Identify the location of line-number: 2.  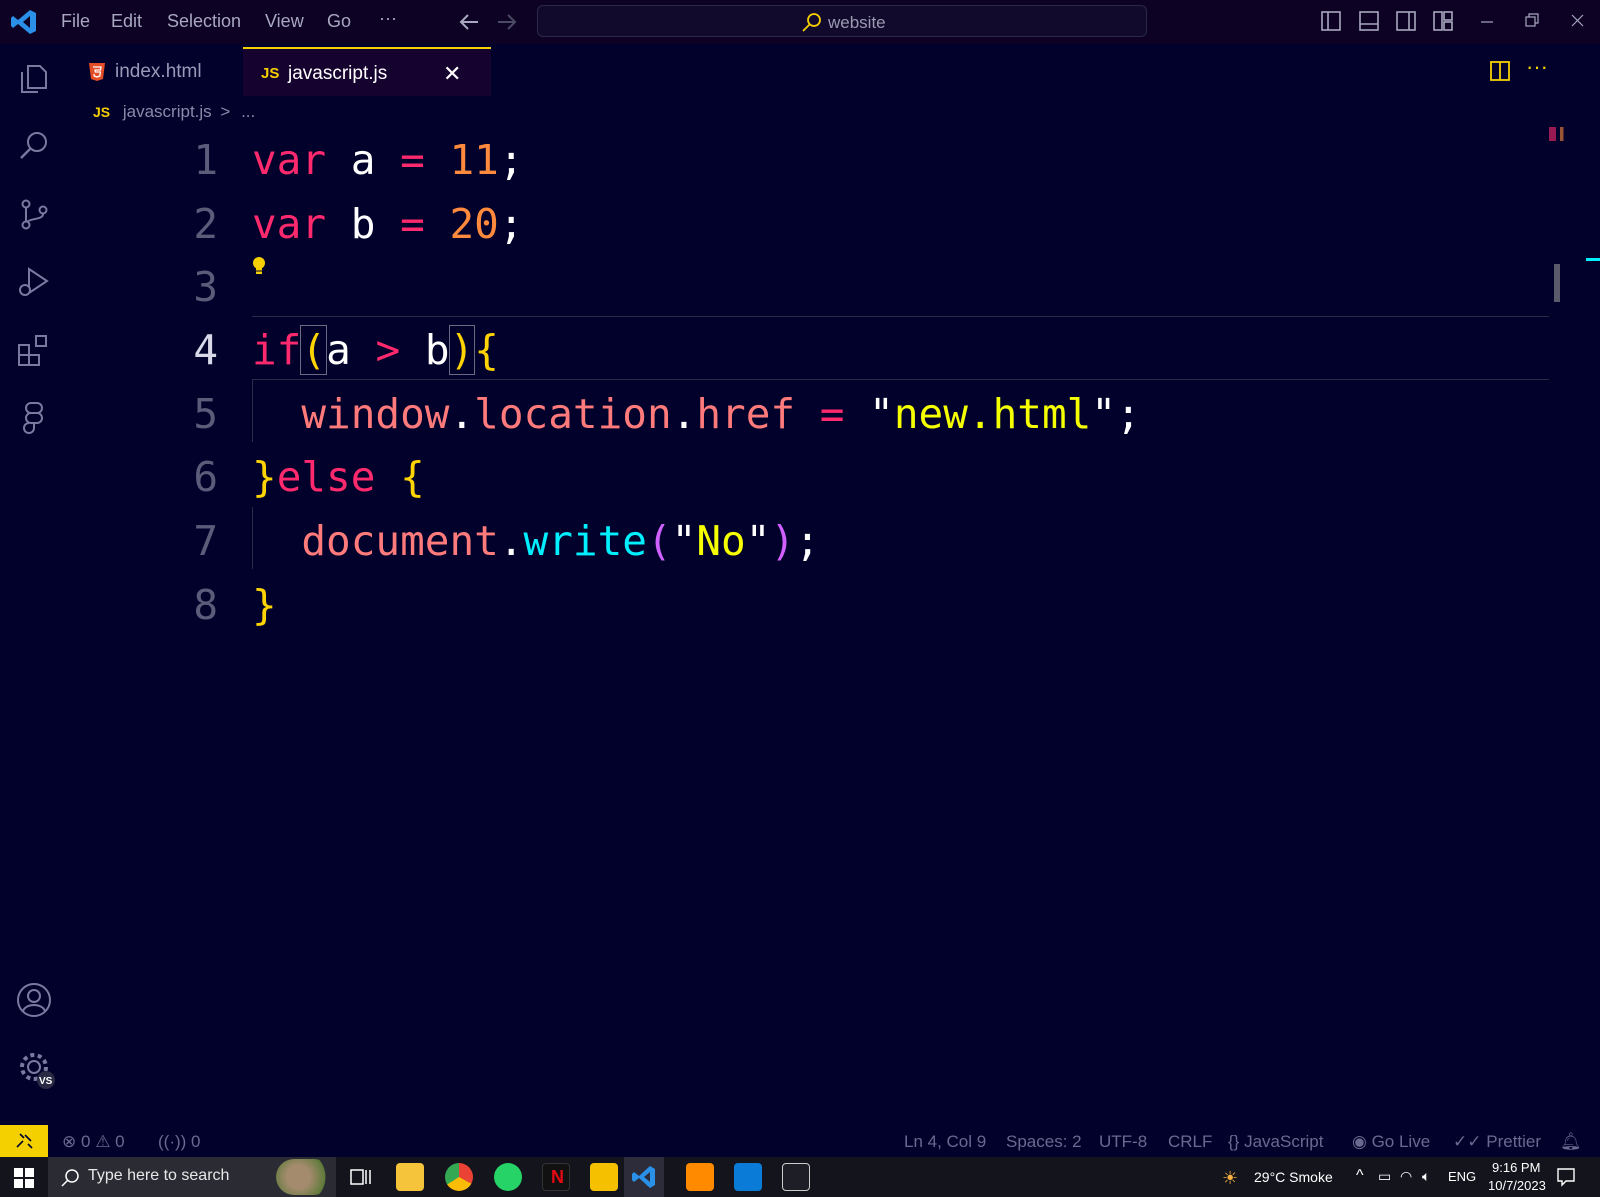
(205, 224).